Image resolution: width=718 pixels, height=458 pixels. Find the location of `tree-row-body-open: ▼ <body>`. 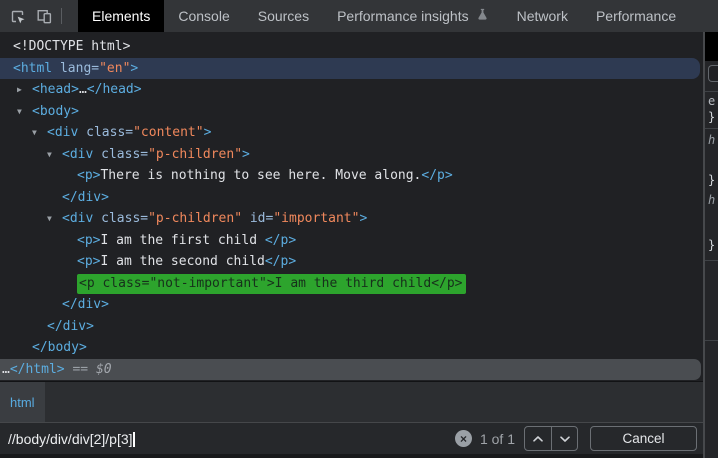

tree-row-body-open: ▼ <body> is located at coordinates (351, 112).